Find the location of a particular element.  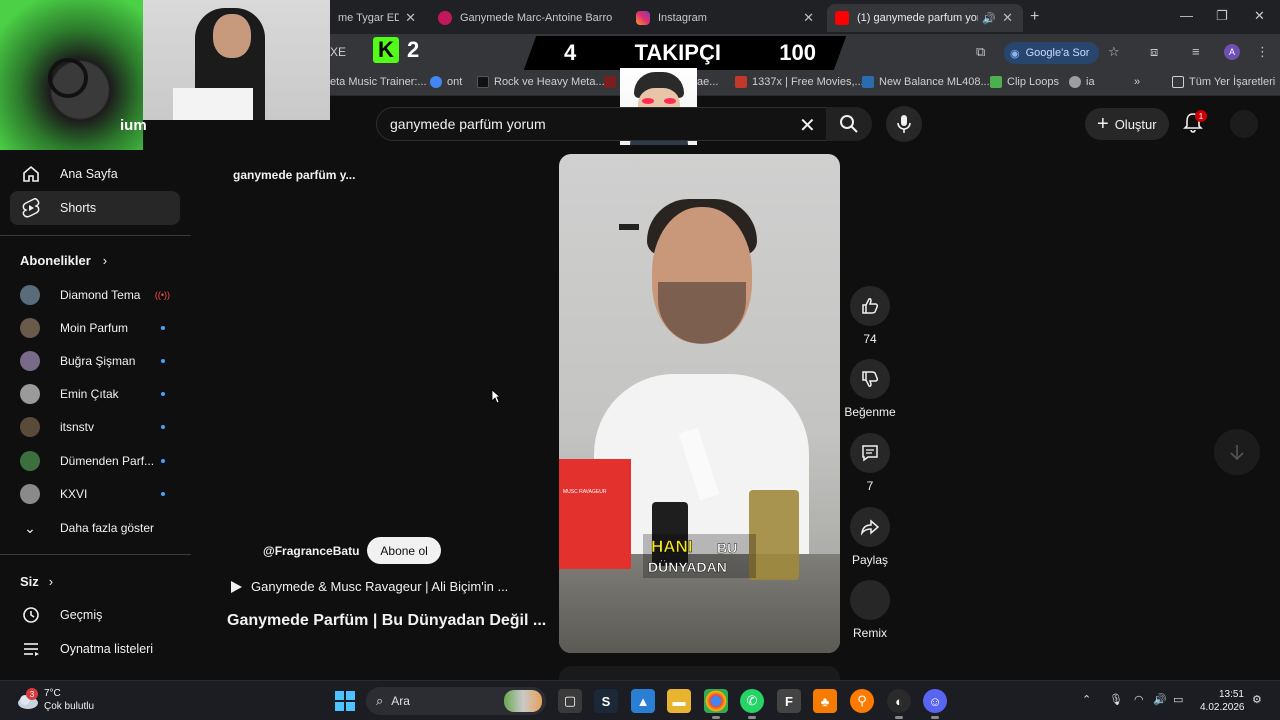

sidebar-item-history: Geçmiş is located at coordinates (95, 615).